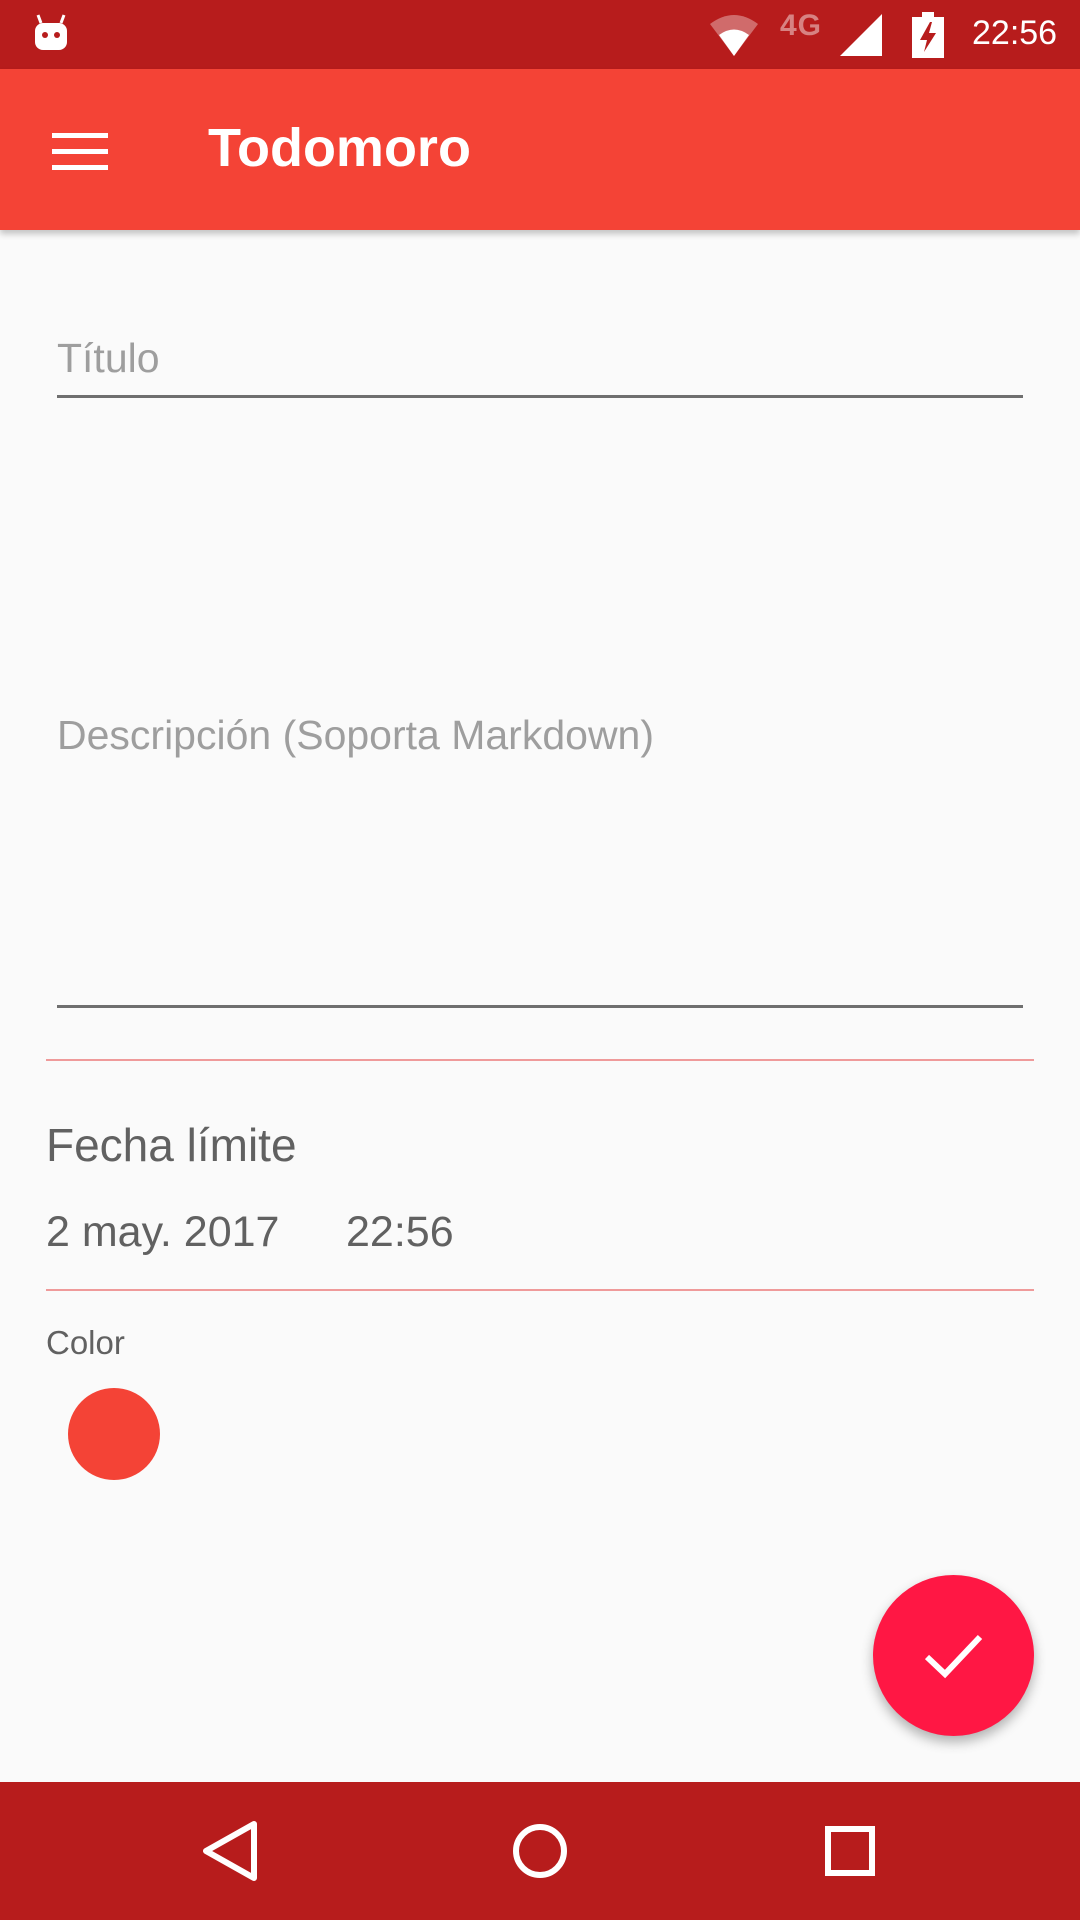  Describe the element at coordinates (540, 1006) in the screenshot. I see `description-underline` at that location.